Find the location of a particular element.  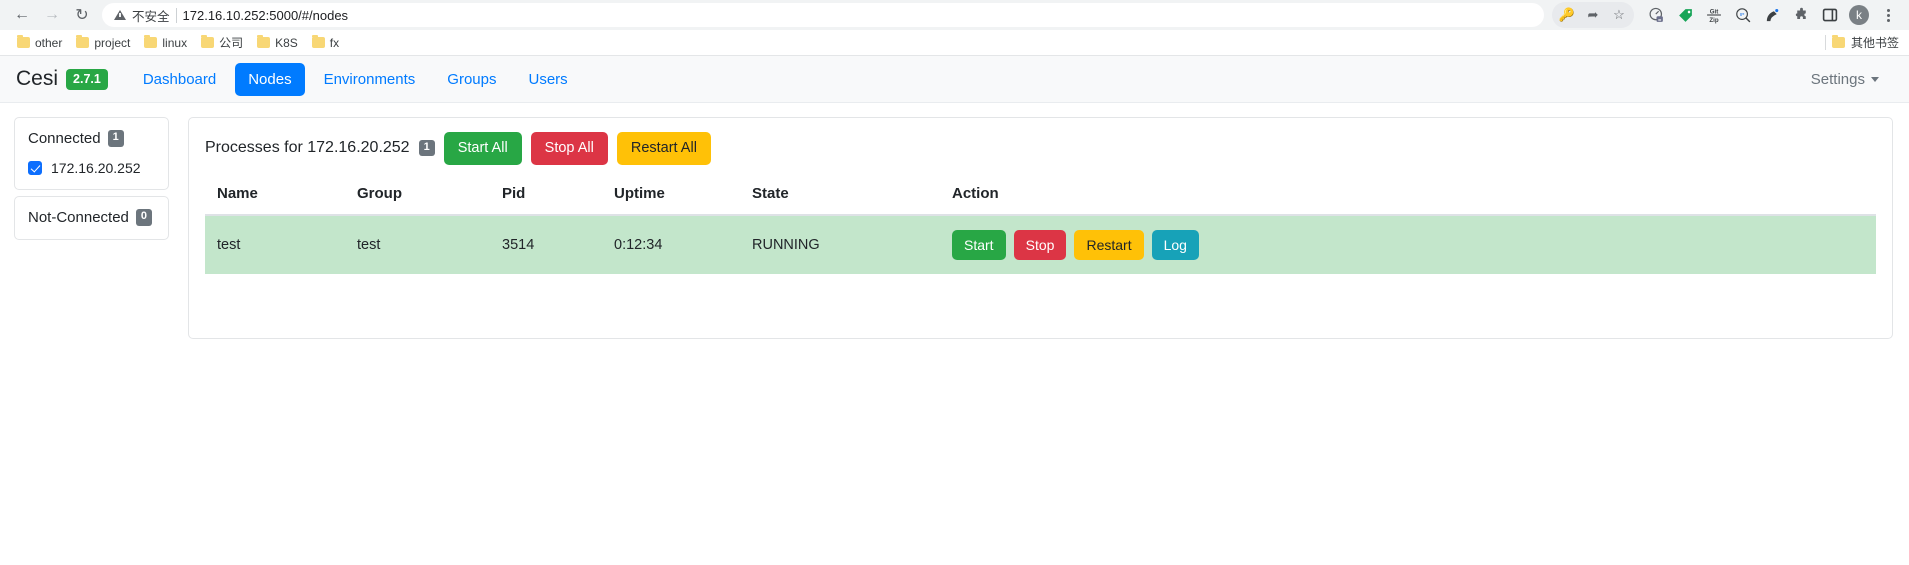

restart-button: Restart is located at coordinates (1109, 244).